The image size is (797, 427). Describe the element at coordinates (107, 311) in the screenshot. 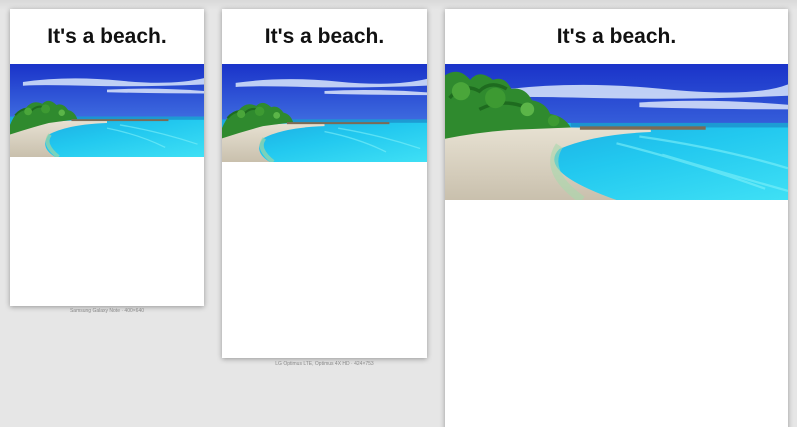

I see `device-caption: Samsung Galaxy Note · 400×640` at that location.